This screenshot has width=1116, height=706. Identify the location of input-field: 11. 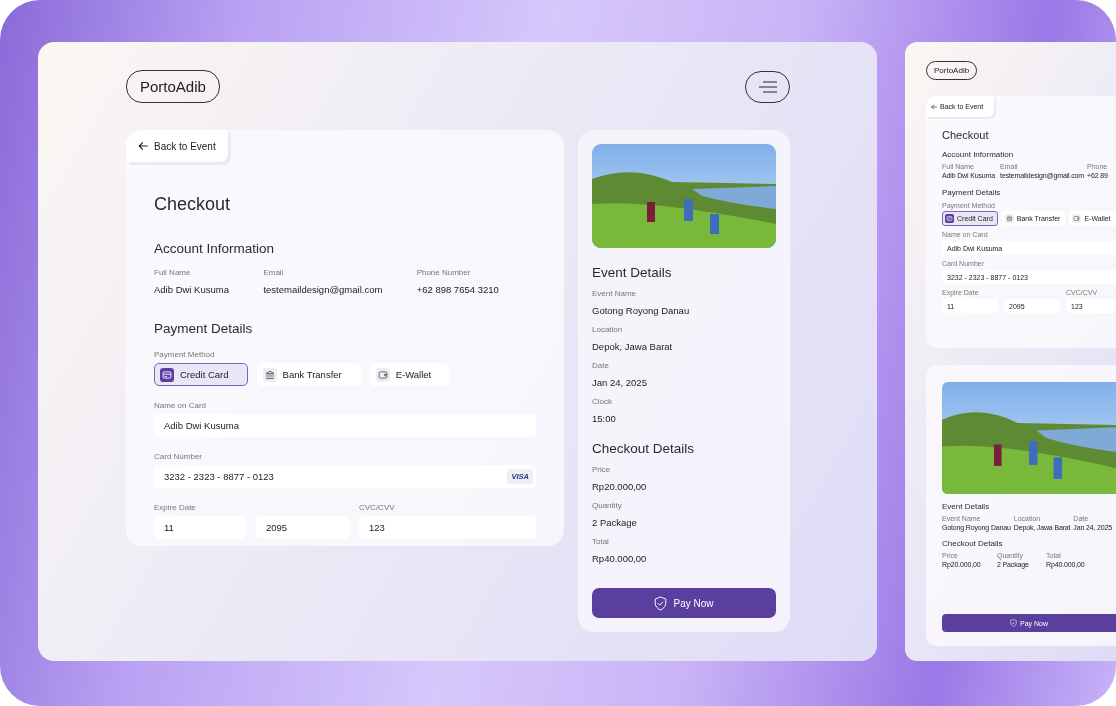
(200, 527).